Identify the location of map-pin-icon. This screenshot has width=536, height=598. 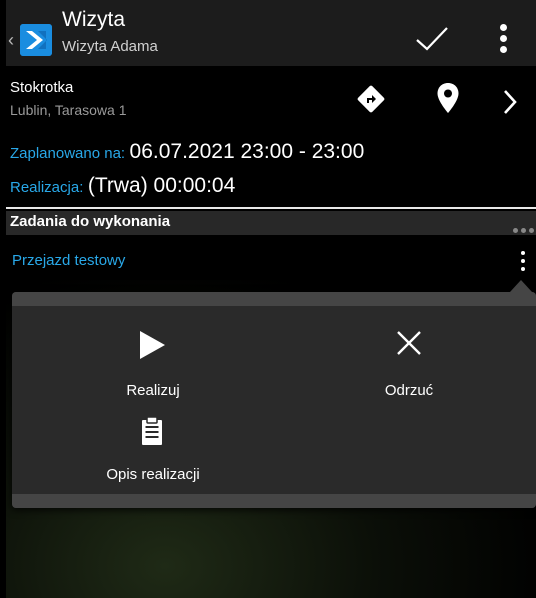
(448, 98).